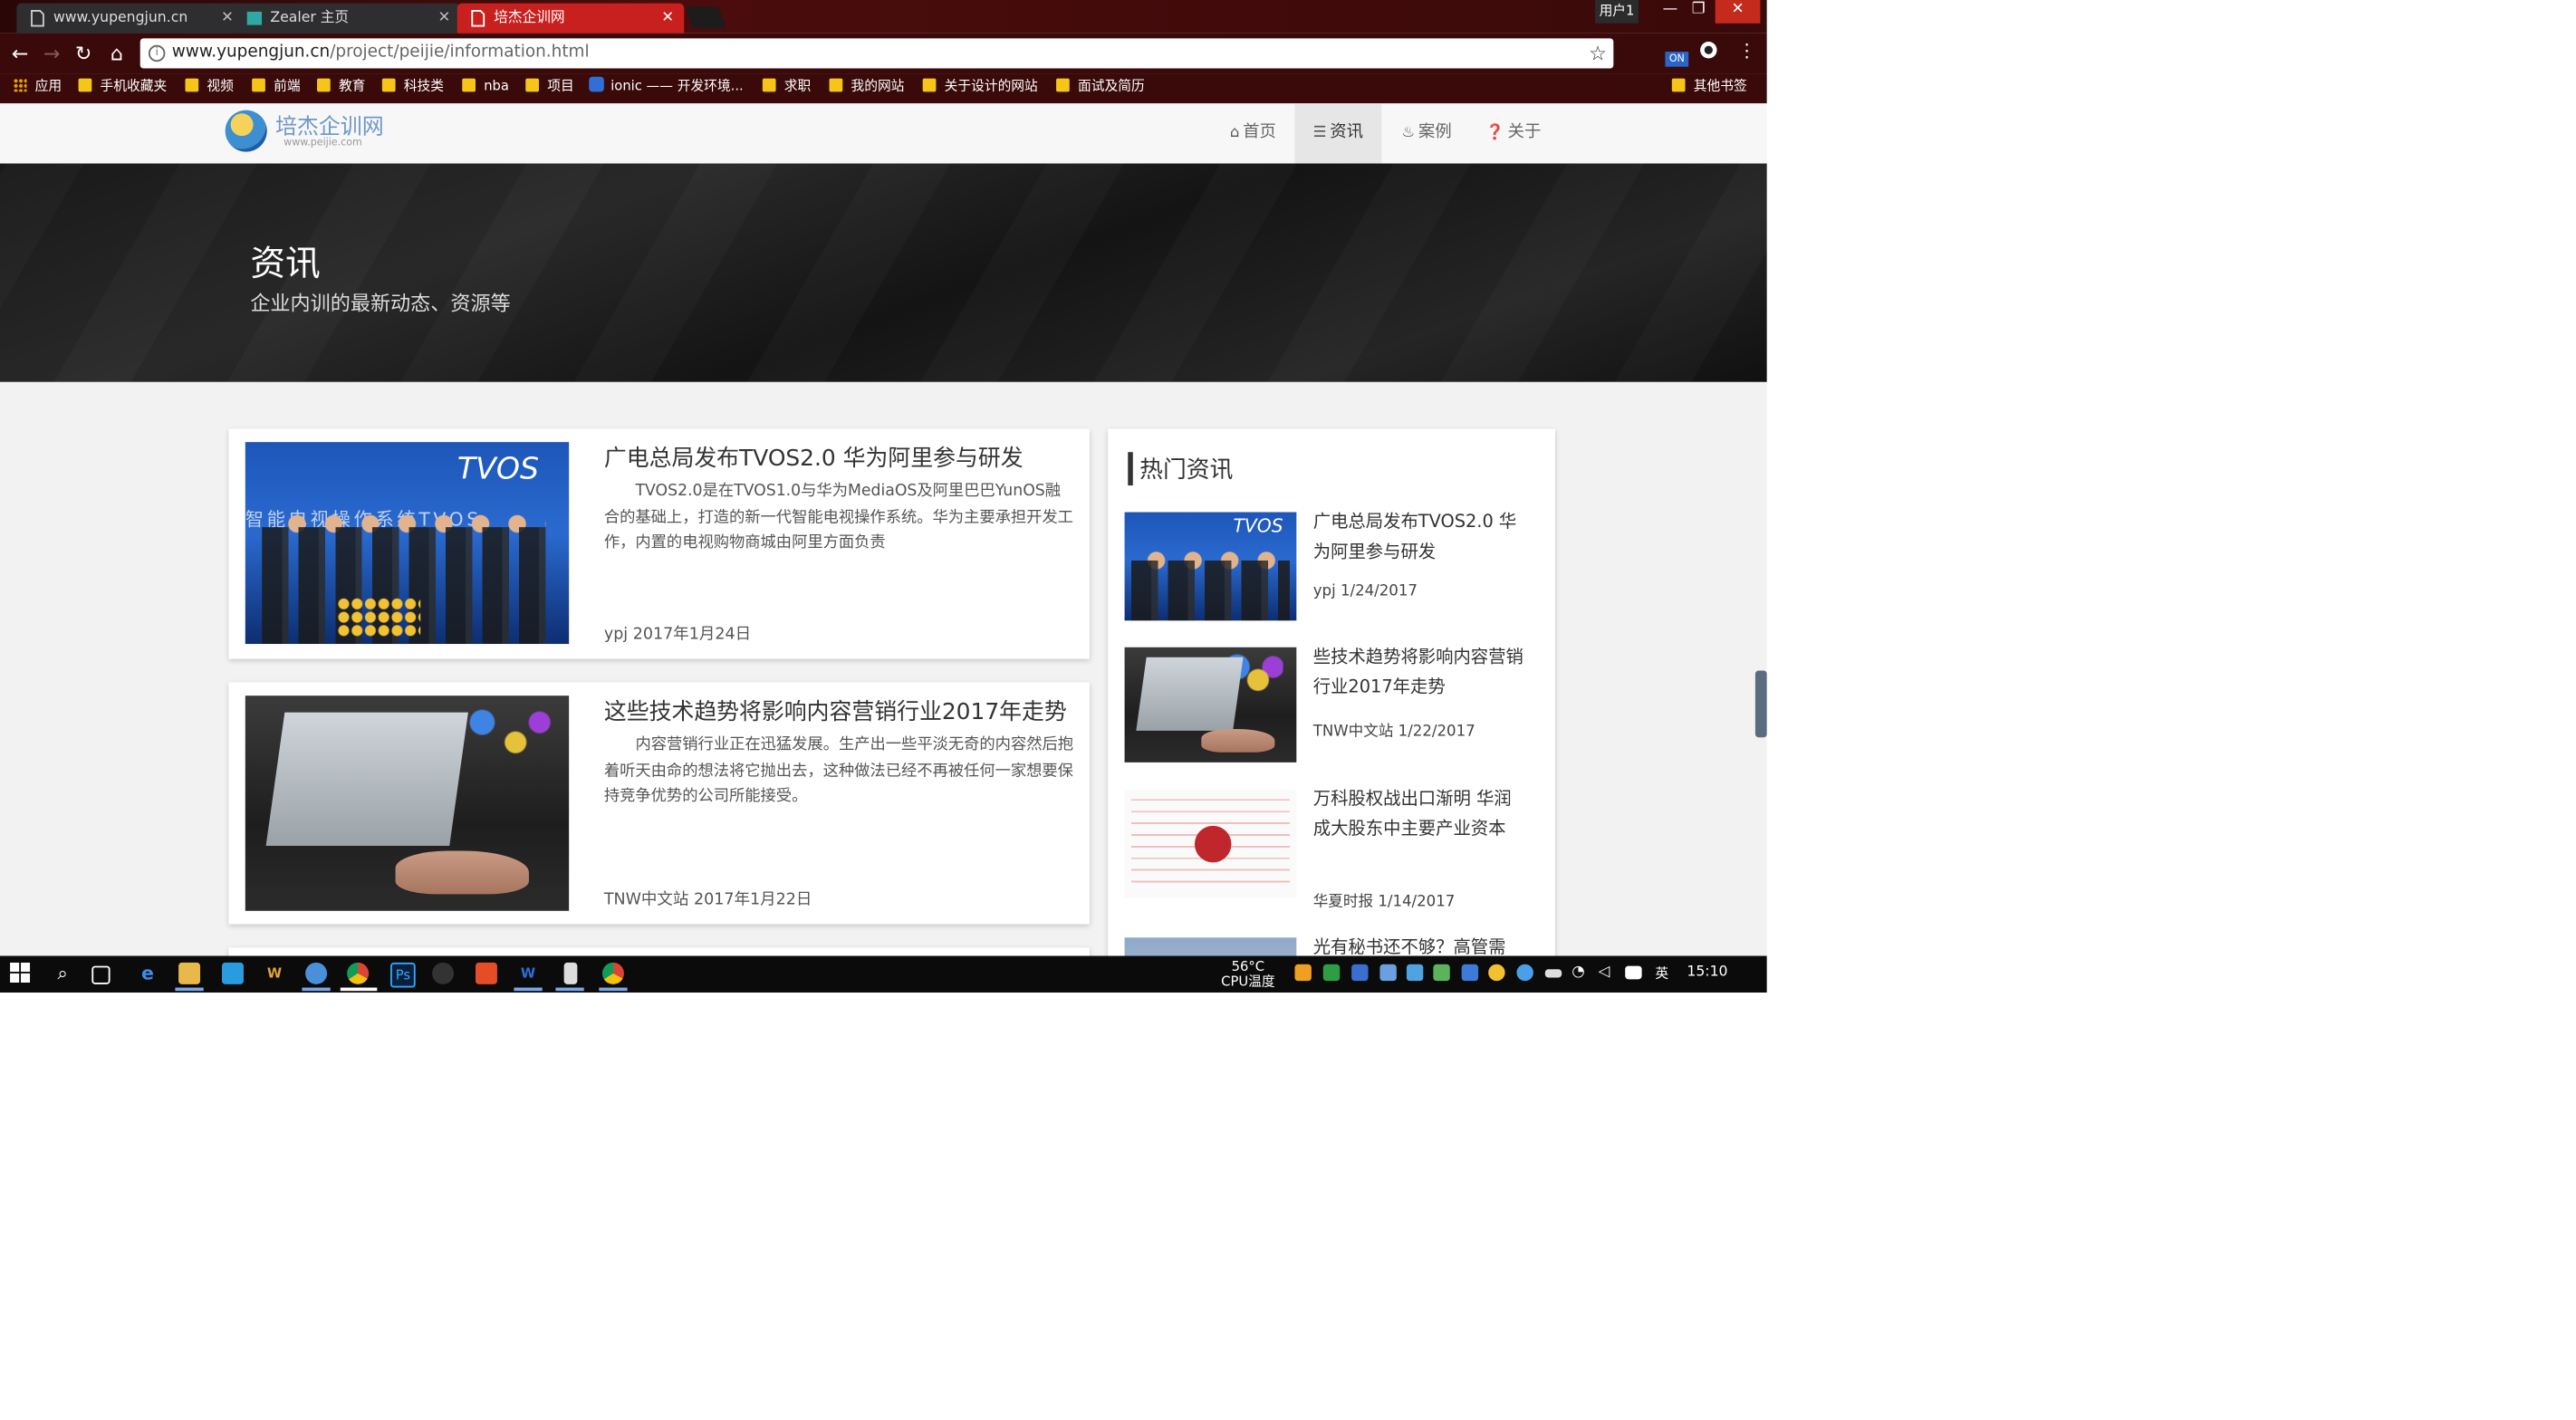  Describe the element at coordinates (329, 125) in the screenshot. I see `logo-title: 培杰企训网` at that location.